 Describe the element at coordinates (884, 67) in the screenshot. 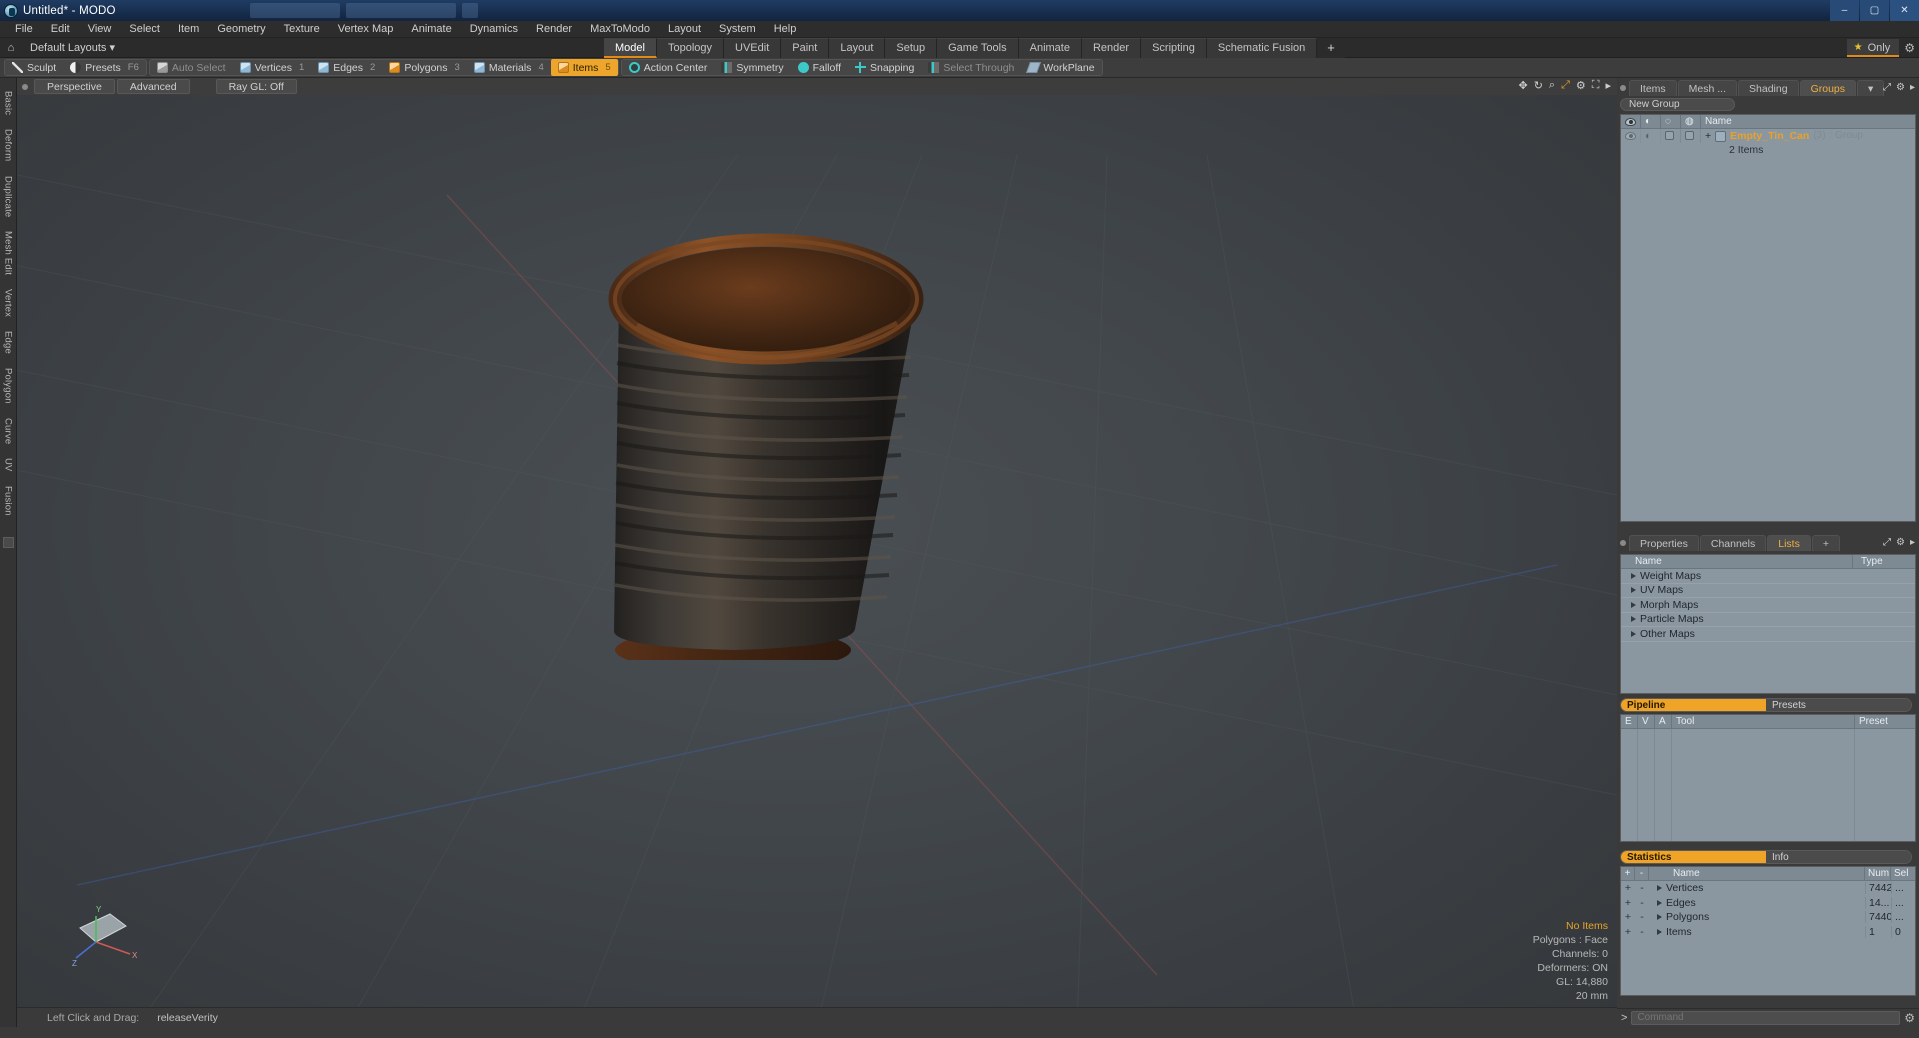

I see `toolbar-button-snapping: Snapping` at that location.